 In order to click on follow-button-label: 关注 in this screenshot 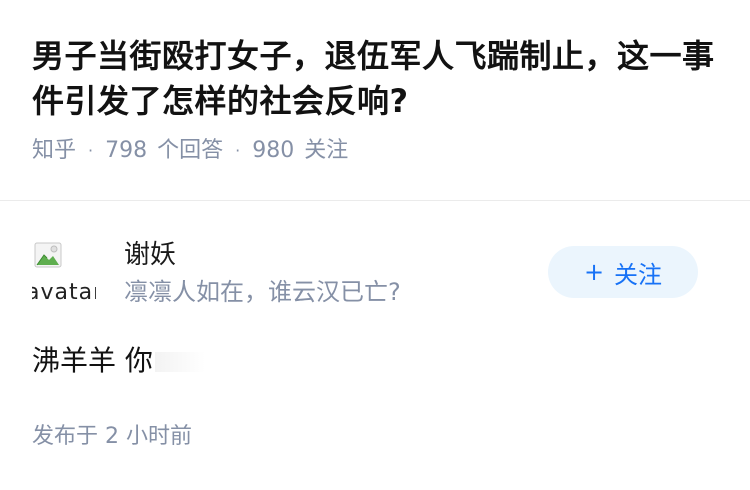, I will do `click(638, 274)`.